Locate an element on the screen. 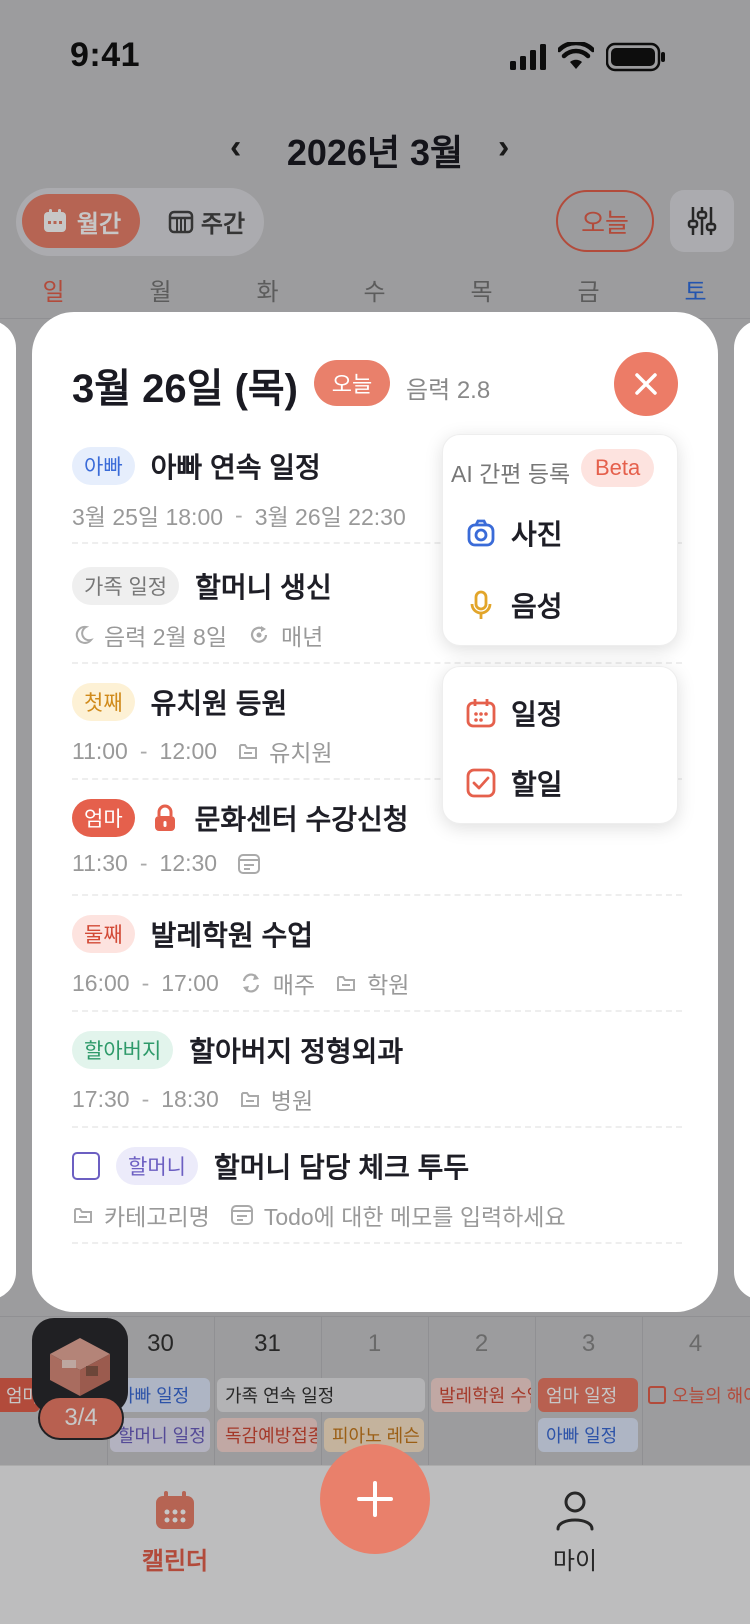  camera-icon is located at coordinates (481, 533).